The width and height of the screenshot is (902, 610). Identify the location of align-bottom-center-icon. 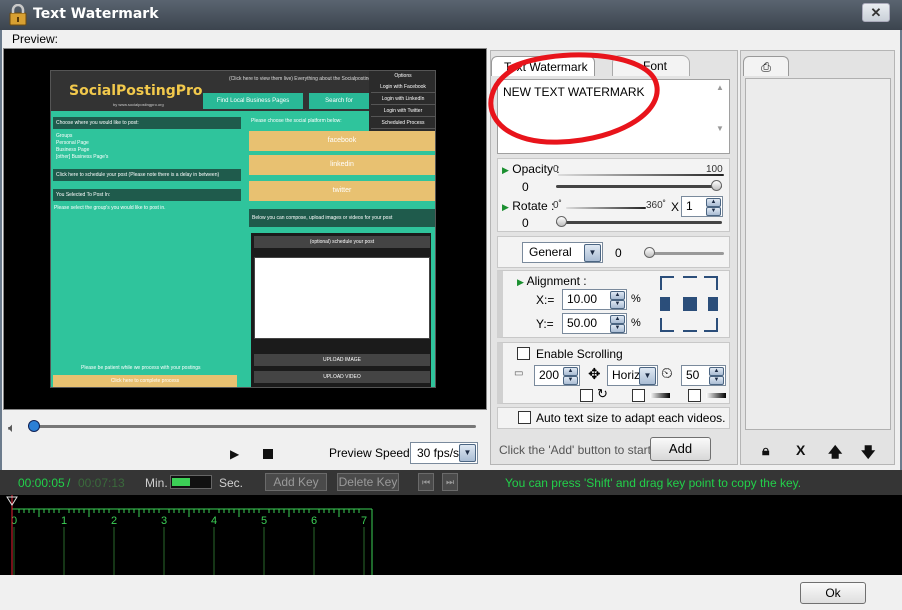
(690, 325).